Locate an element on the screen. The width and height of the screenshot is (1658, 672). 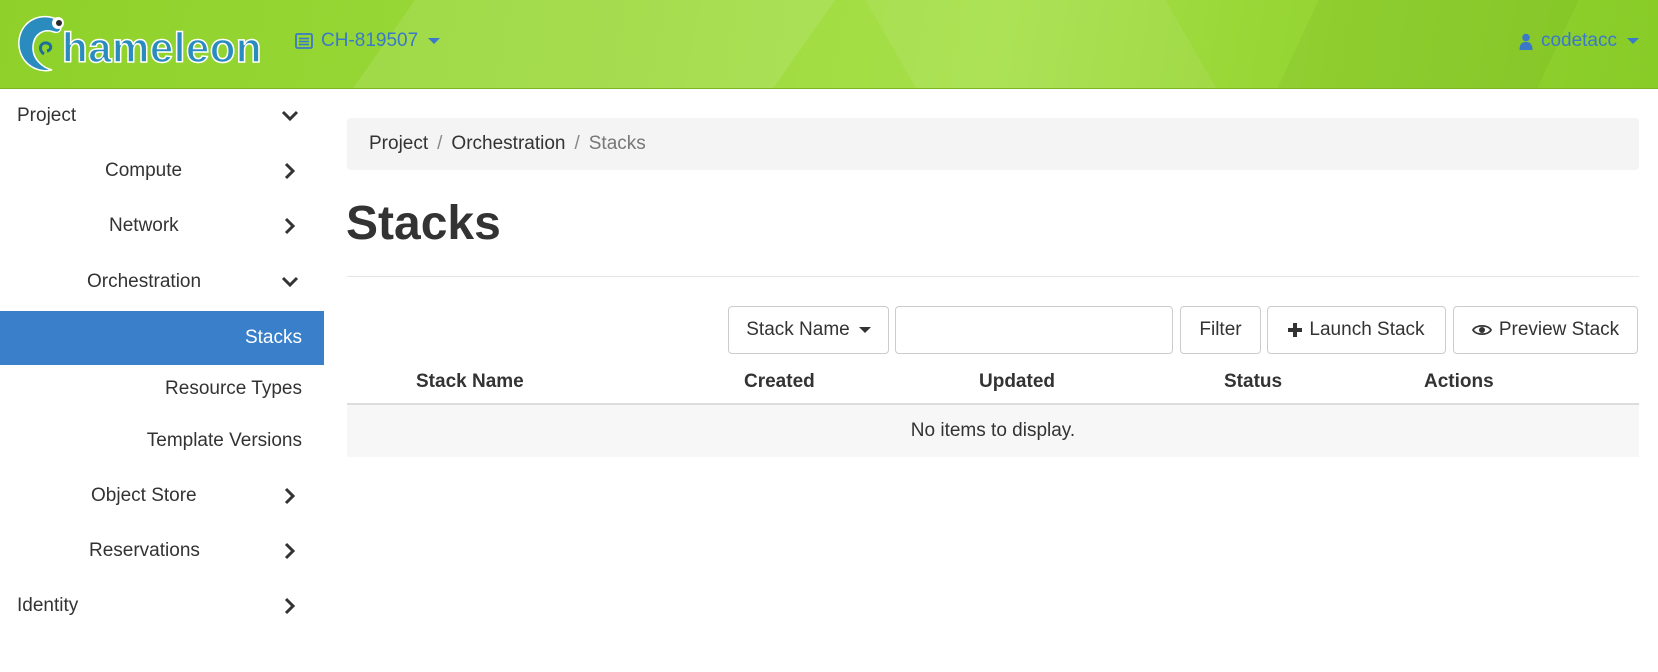
sidebar-item-label: Orchestration is located at coordinates (144, 281).